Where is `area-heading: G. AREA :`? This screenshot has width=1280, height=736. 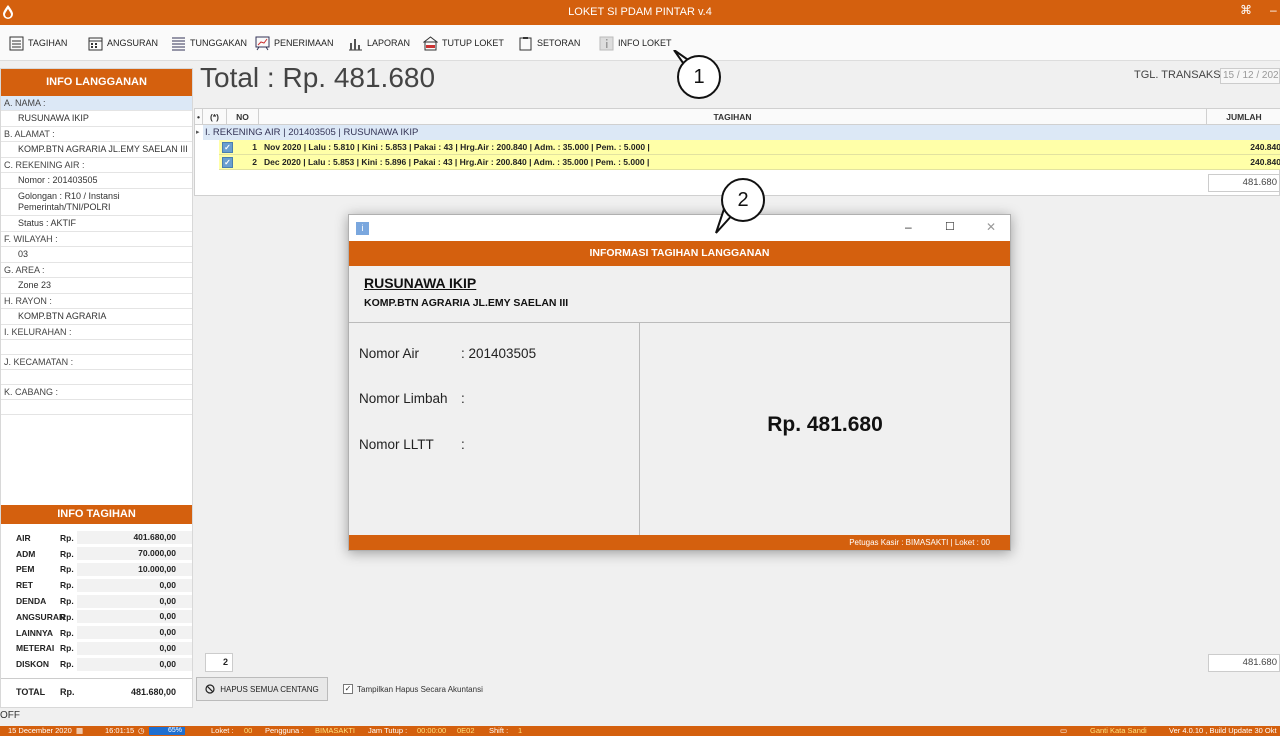
area-heading: G. AREA : is located at coordinates (96, 270).